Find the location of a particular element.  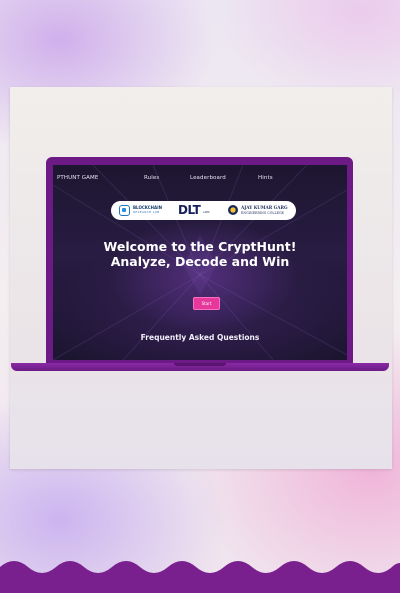

dlt-logo: DLT LABS is located at coordinates (198, 210).